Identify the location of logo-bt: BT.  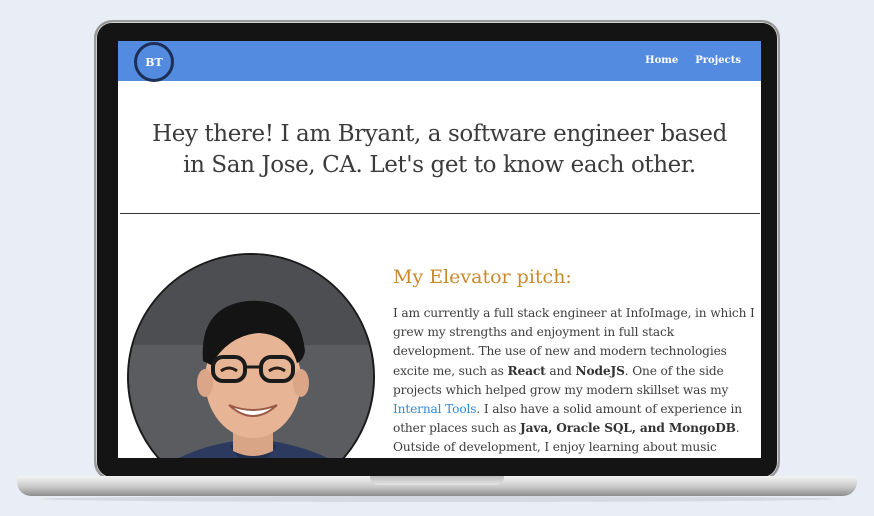
(154, 62).